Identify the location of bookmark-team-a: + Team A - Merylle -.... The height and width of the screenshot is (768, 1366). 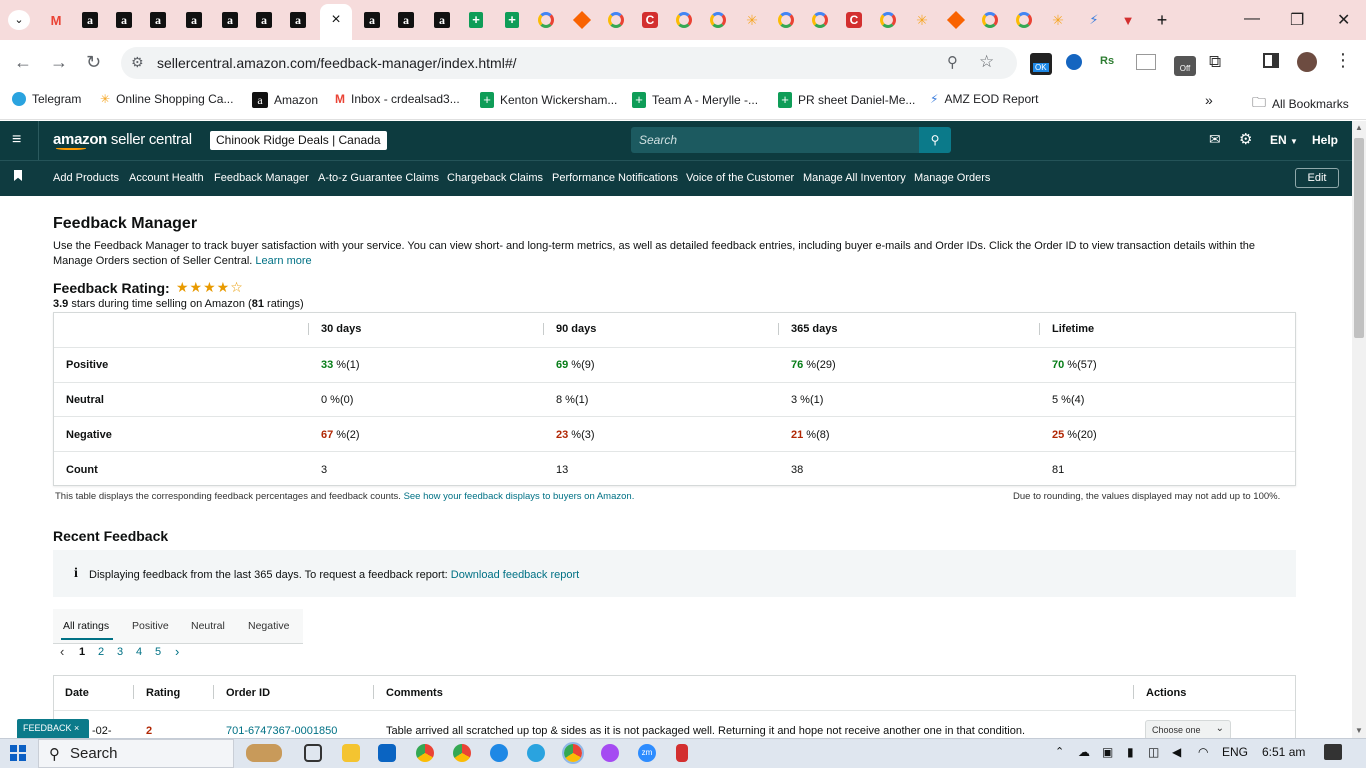
(695, 100).